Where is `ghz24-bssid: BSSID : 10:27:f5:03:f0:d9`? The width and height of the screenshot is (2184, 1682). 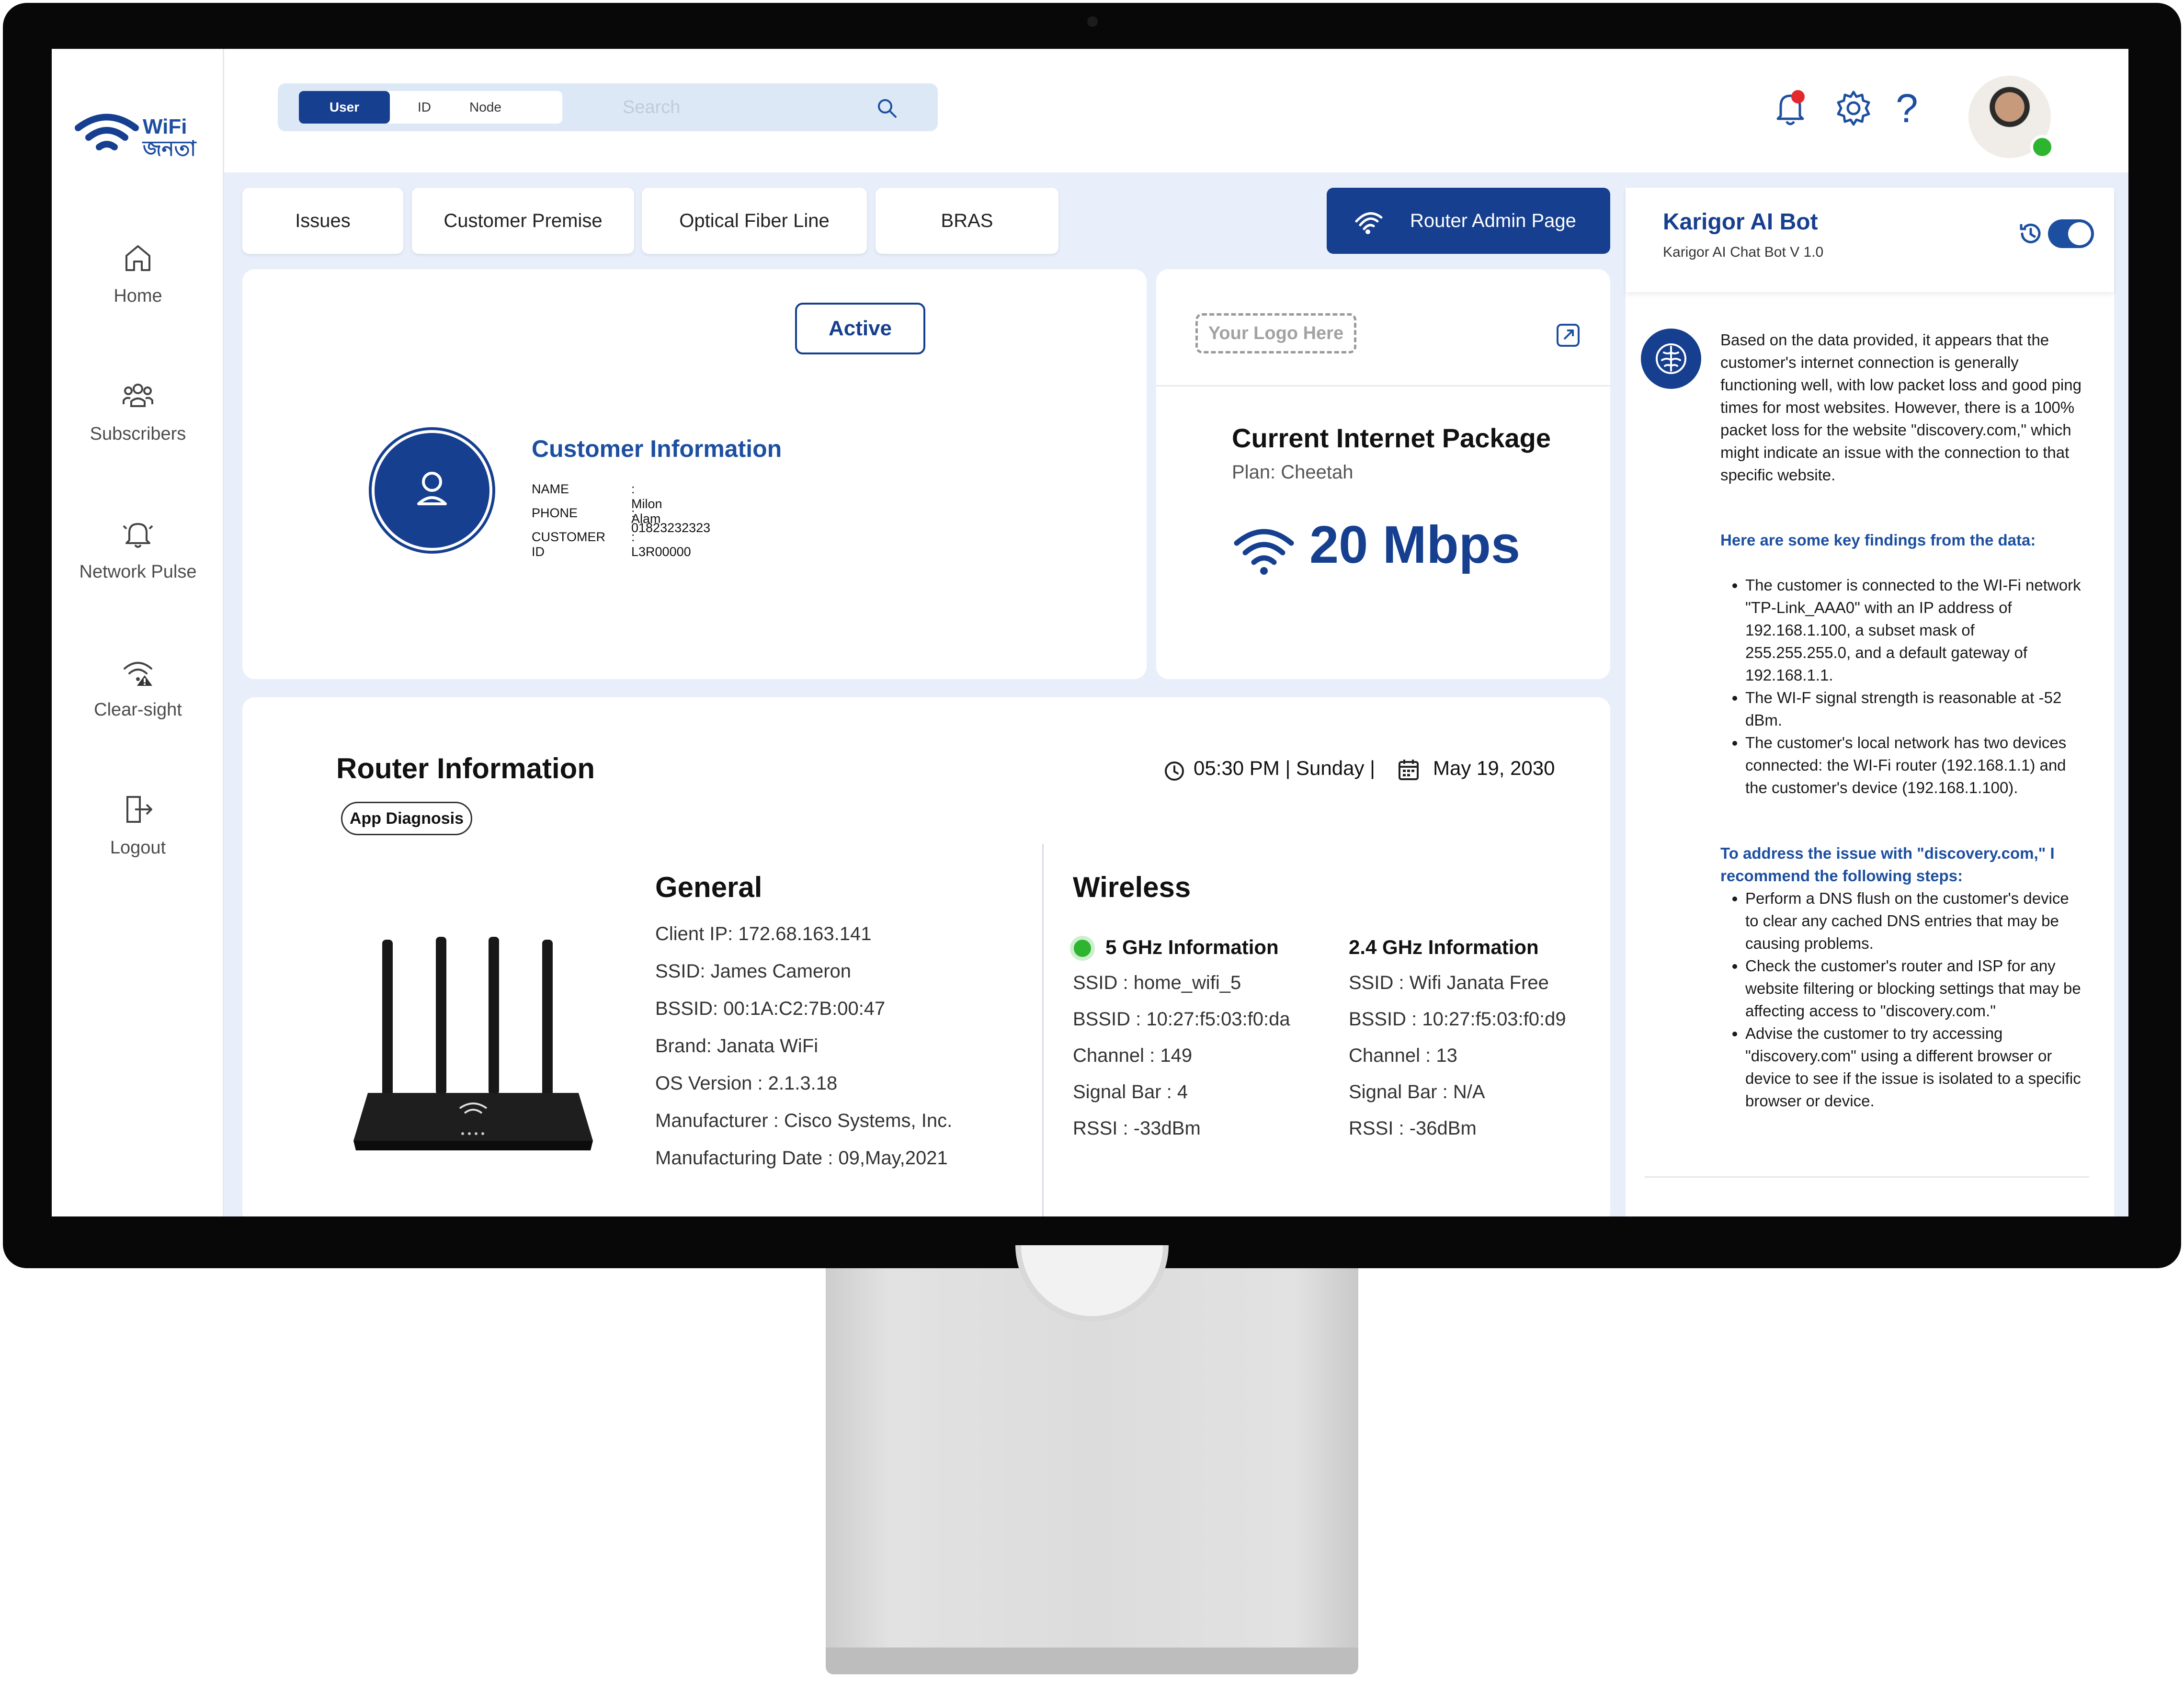
ghz24-bssid: BSSID : 10:27:f5:03:f0:d9 is located at coordinates (1458, 1019).